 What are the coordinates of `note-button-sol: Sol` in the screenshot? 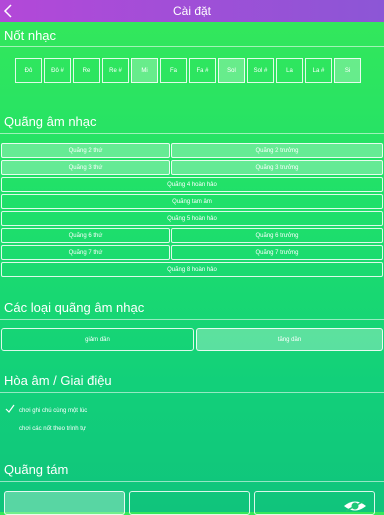 It's located at (231, 70).